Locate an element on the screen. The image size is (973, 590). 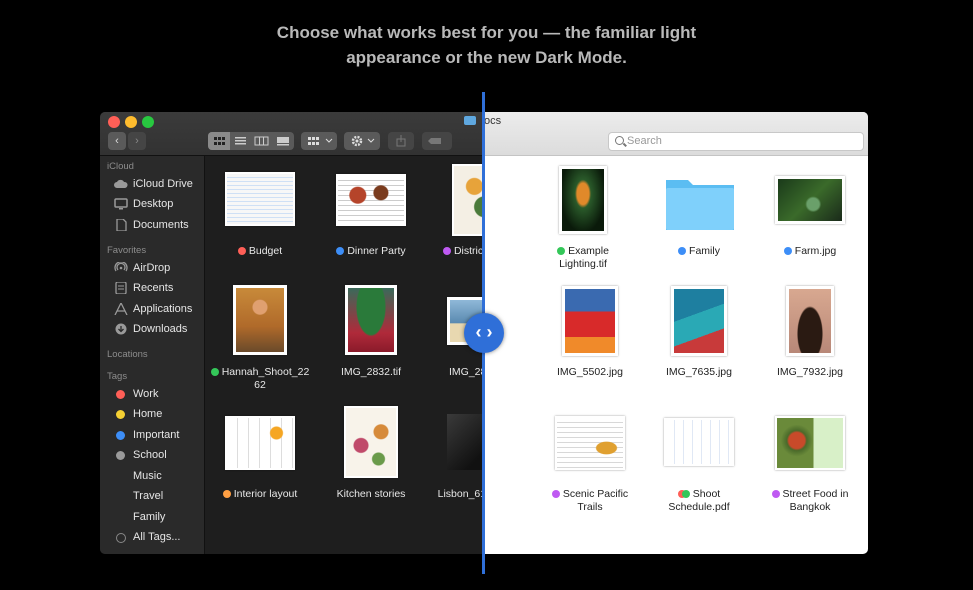
icon-view-button is located at coordinates (219, 141).